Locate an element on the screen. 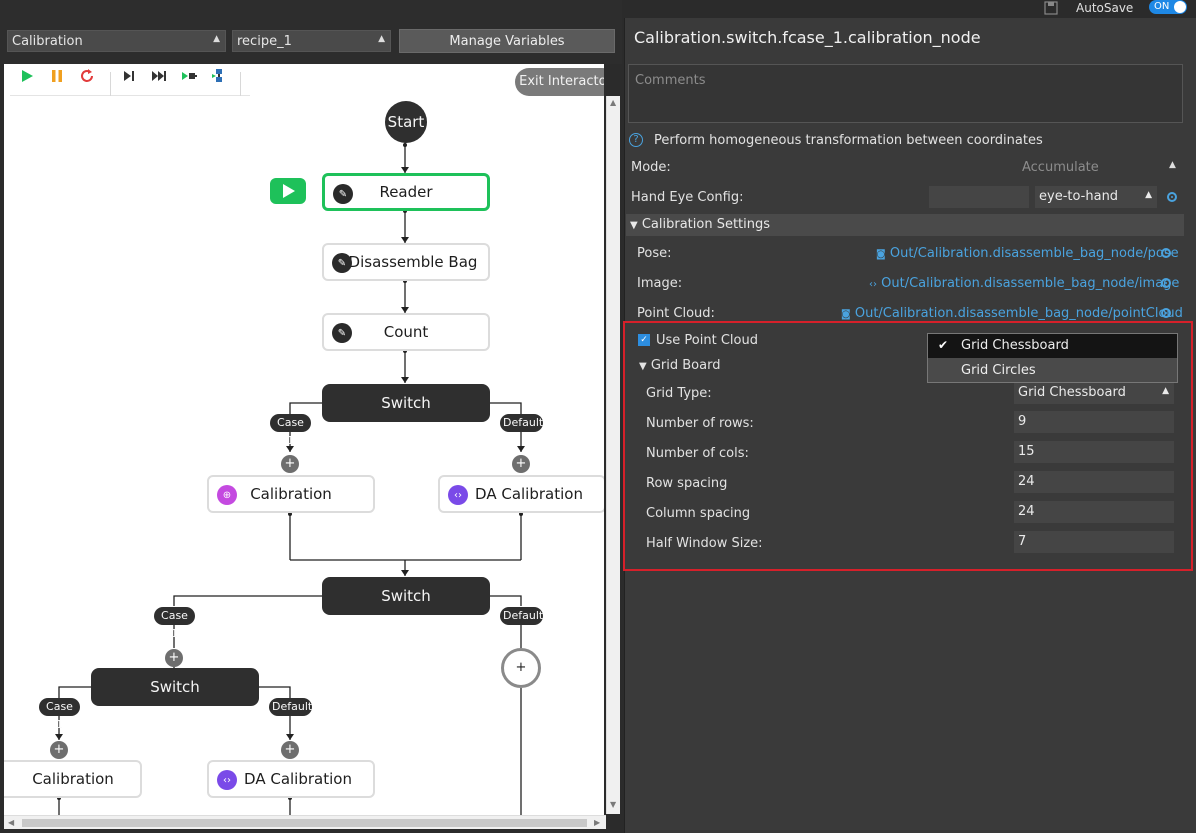 Image resolution: width=1196 pixels, height=833 pixels. grid-type-dropdown: ✔ Grid Chessboard Grid Circles is located at coordinates (1052, 358).